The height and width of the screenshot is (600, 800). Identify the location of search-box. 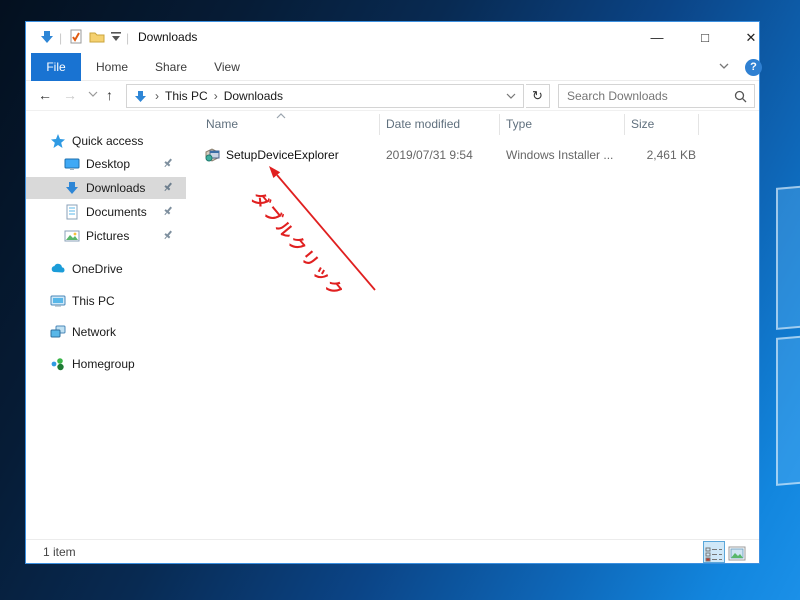
(656, 96).